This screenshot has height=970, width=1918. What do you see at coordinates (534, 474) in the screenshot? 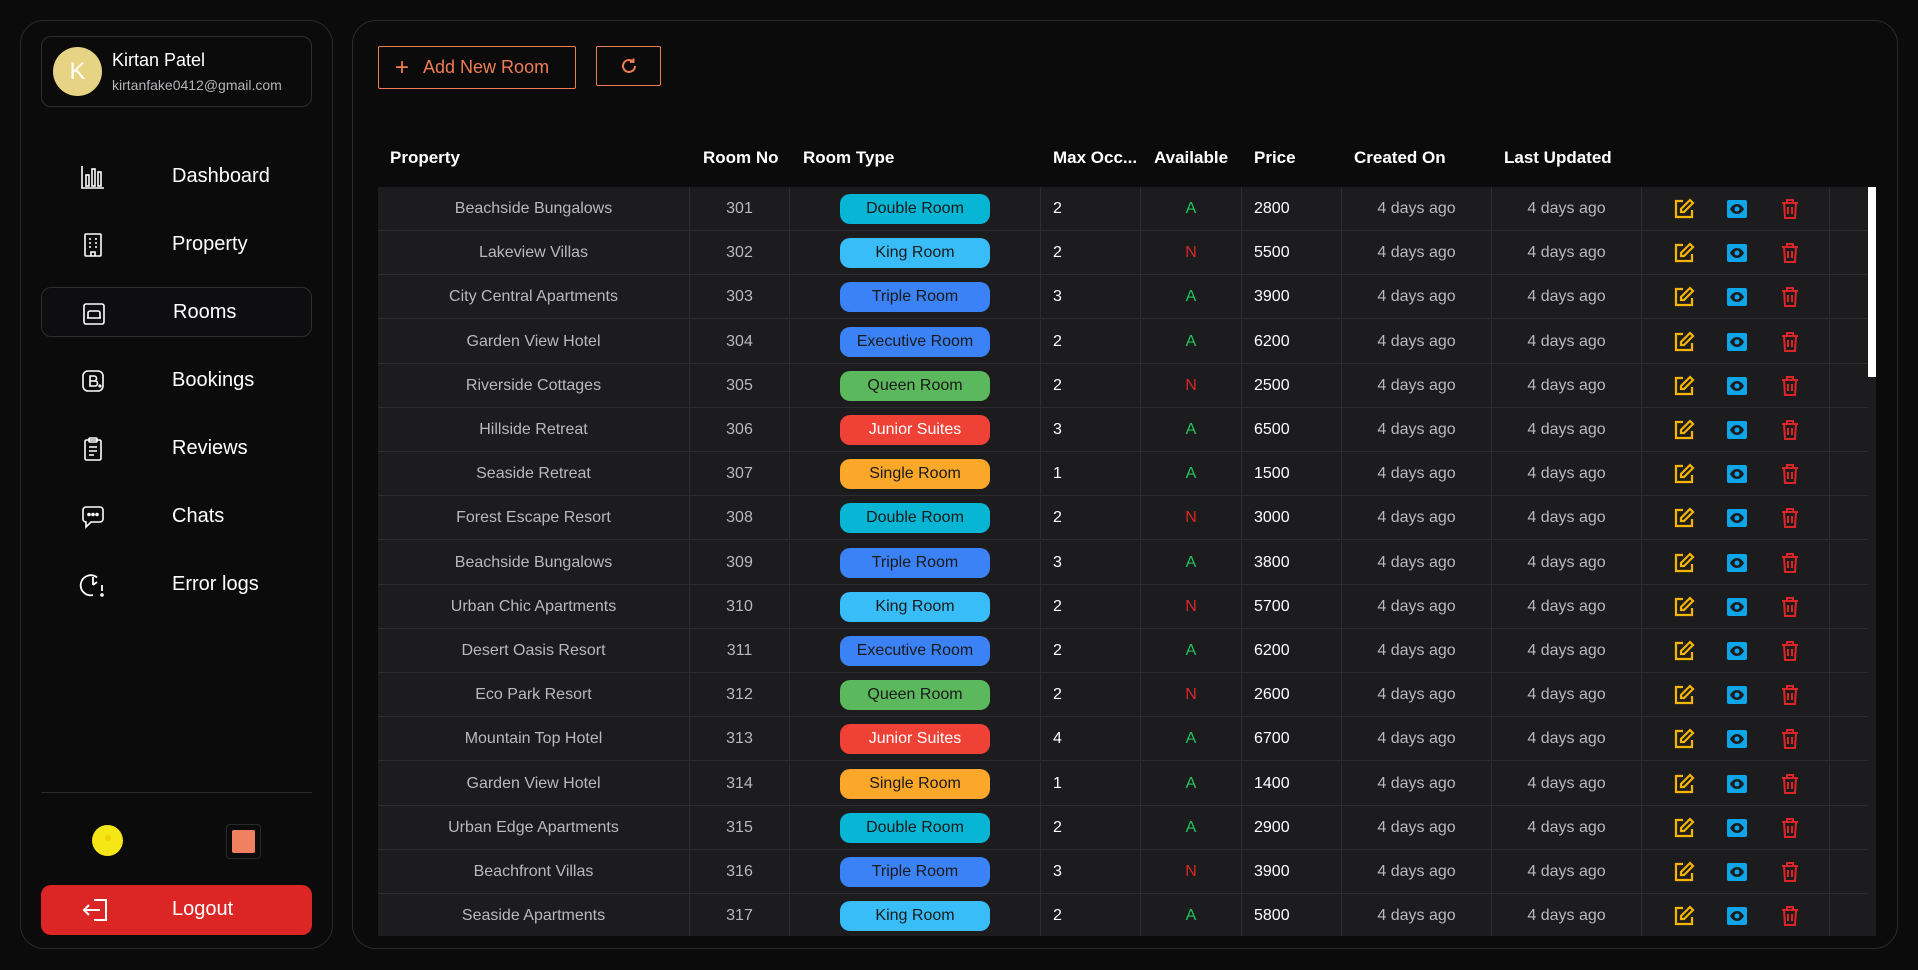
I see `cell-property: Seaside Retreat` at bounding box center [534, 474].